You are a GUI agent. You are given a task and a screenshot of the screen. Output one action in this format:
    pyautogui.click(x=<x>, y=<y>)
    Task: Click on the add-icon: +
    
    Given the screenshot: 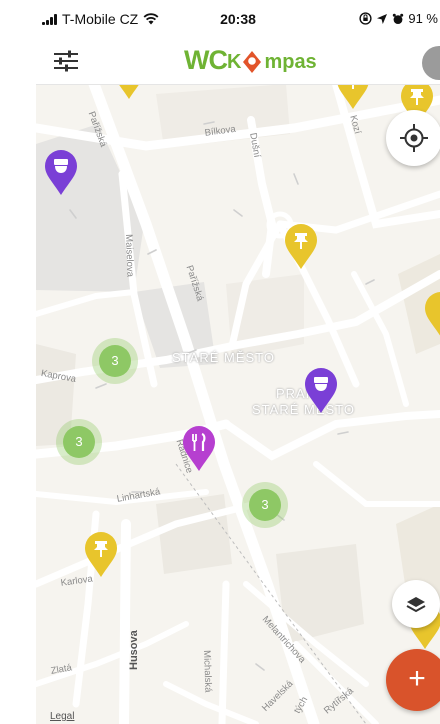 What is the action you would take?
    pyautogui.click(x=417, y=678)
    